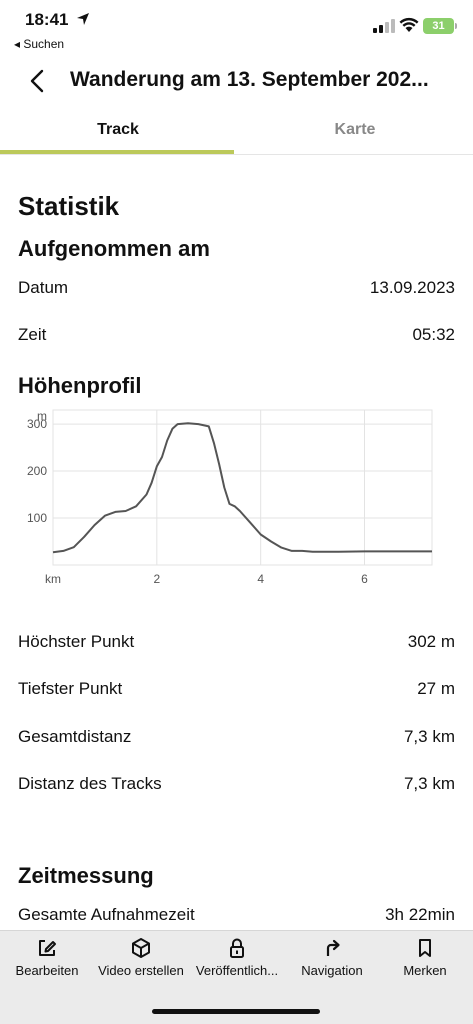 The height and width of the screenshot is (1024, 473). What do you see at coordinates (456, 26) in the screenshot?
I see `battery-tip` at bounding box center [456, 26].